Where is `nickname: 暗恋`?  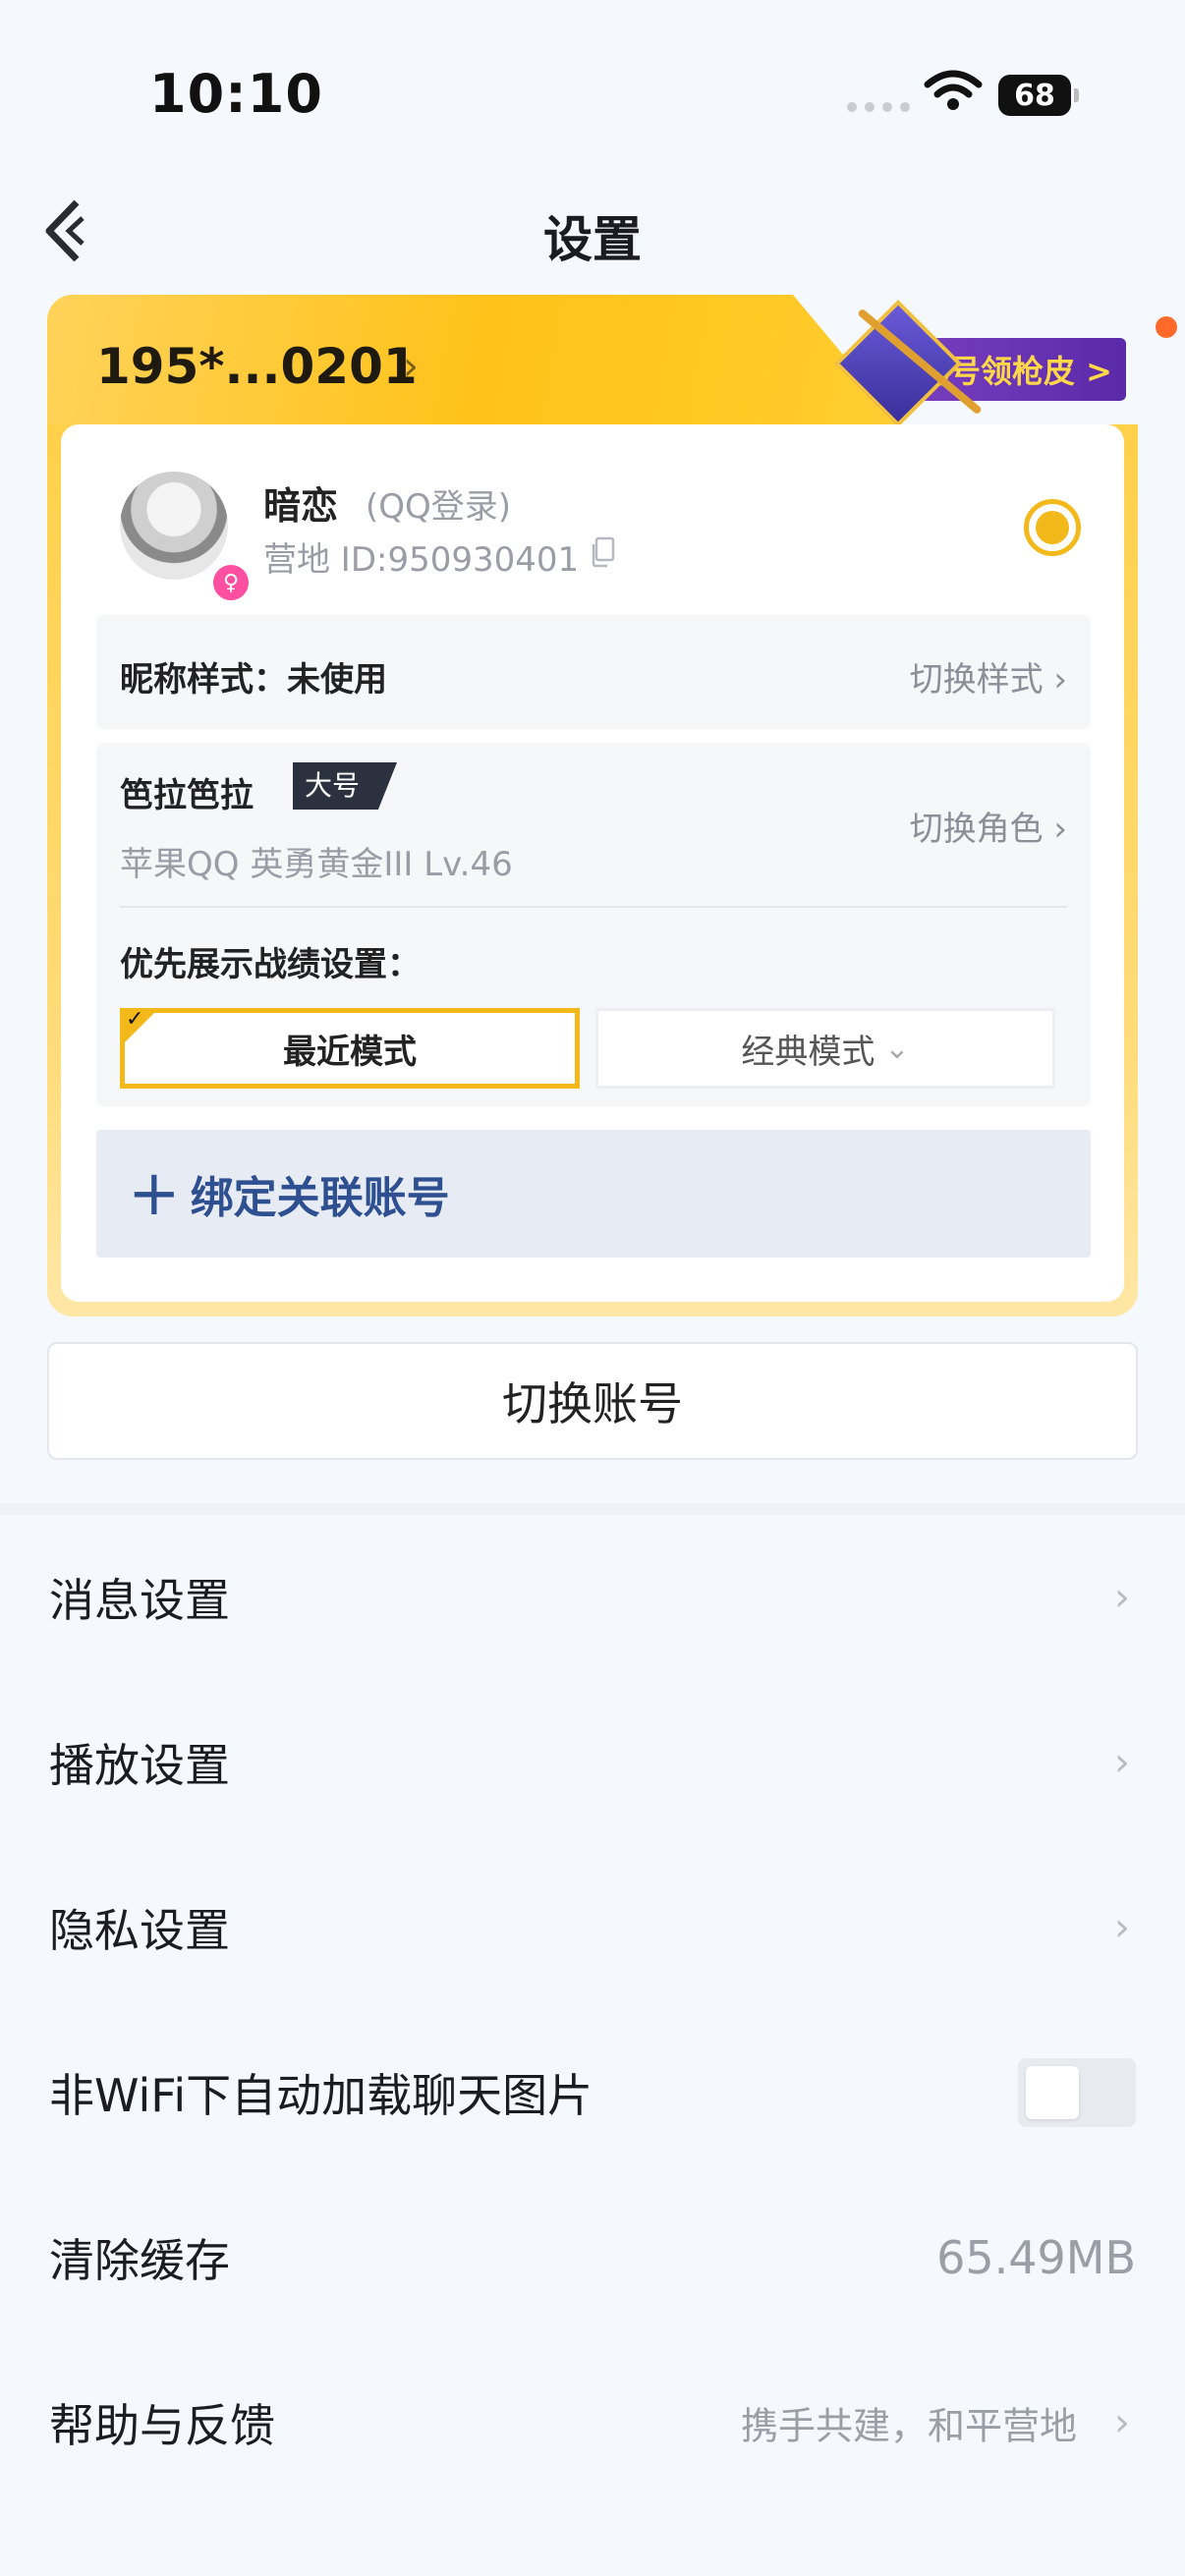 nickname: 暗恋 is located at coordinates (301, 506).